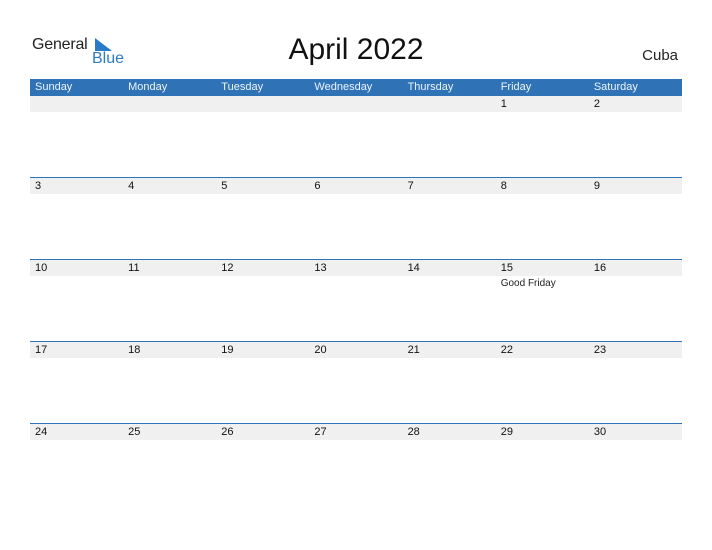 The image size is (712, 550). Describe the element at coordinates (54, 87) in the screenshot. I see `weekday-sunday: Sunday` at that location.